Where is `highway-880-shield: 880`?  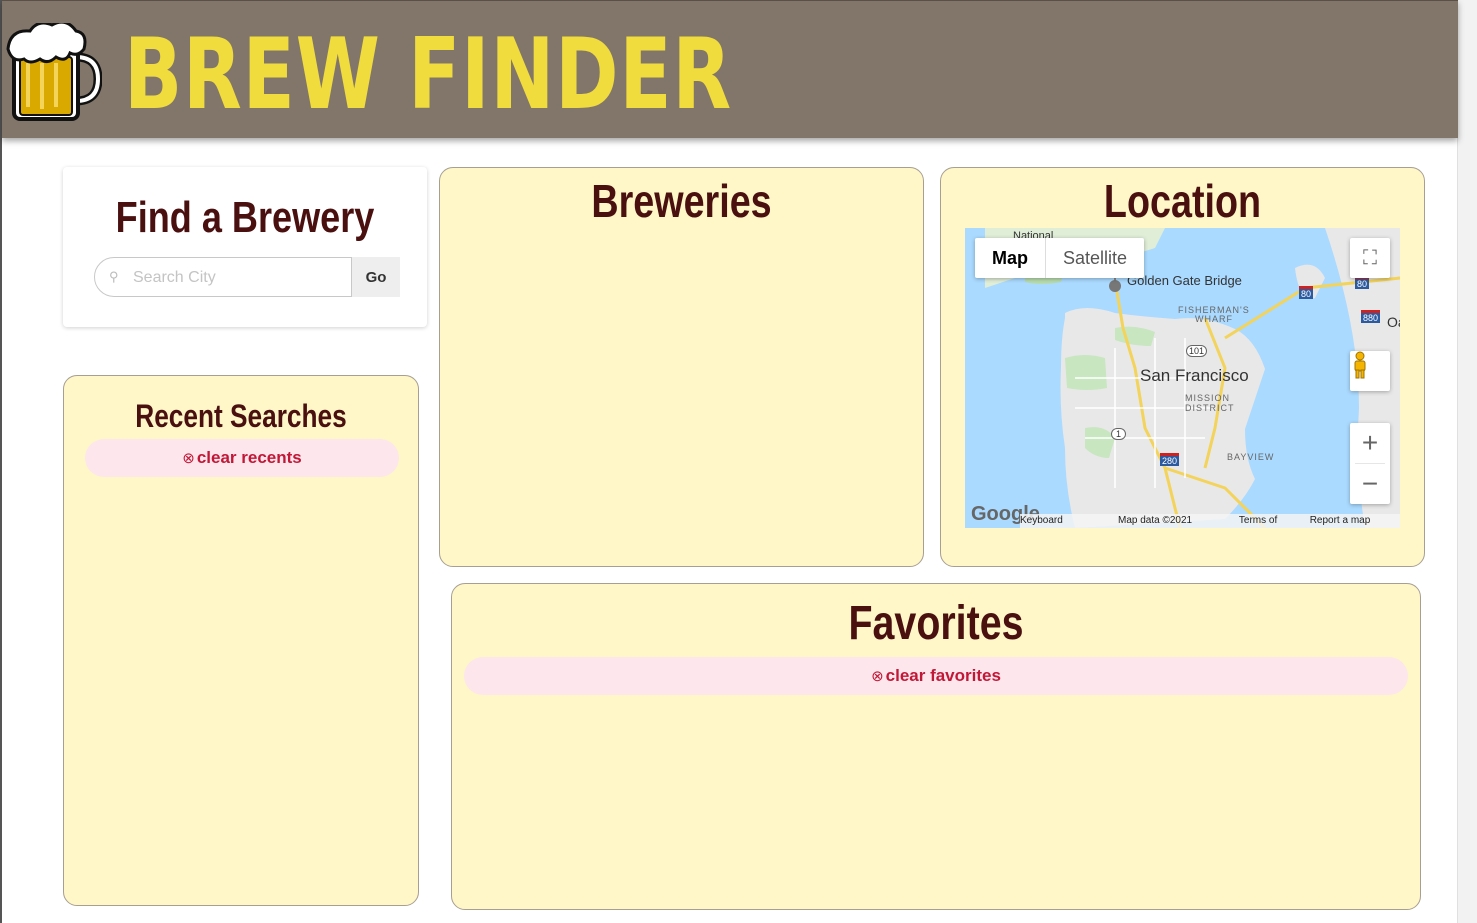 highway-880-shield: 880 is located at coordinates (1371, 316).